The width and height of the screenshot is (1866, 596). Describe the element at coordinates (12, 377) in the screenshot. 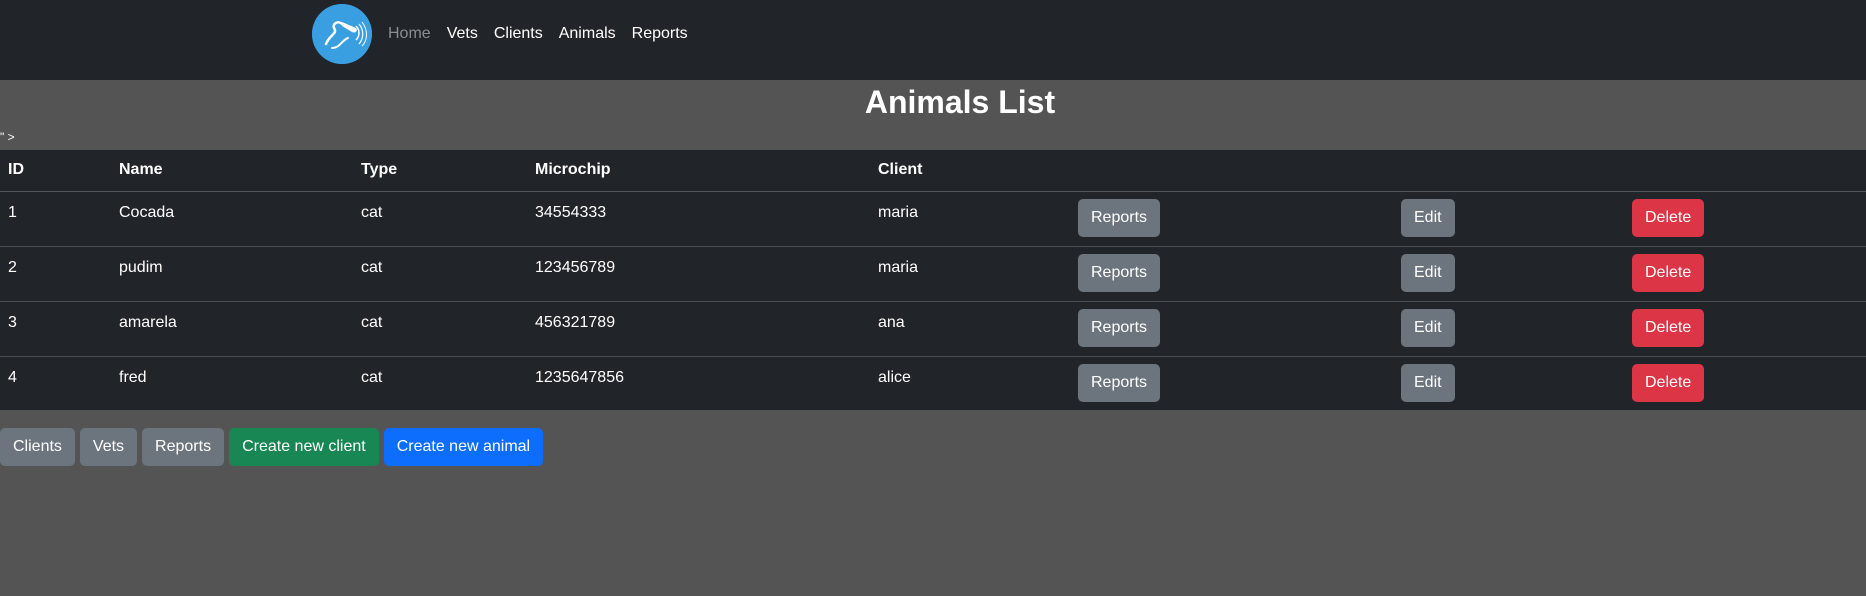

I see `cell-id: 4` at that location.